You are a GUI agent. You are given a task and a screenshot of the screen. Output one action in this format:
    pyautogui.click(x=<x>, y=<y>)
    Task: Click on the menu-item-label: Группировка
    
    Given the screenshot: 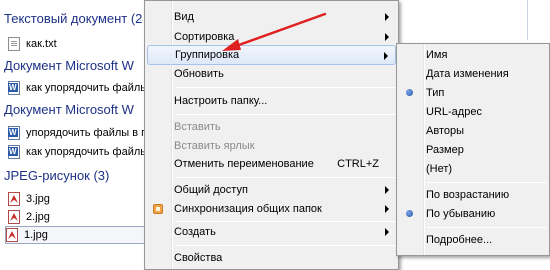 What is the action you would take?
    pyautogui.click(x=207, y=55)
    